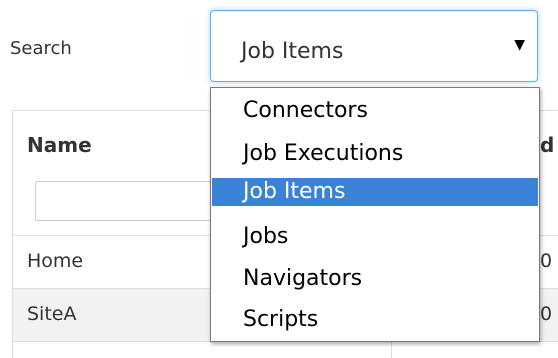 This screenshot has height=358, width=558. I want to click on select-value: Job Items, so click(292, 51).